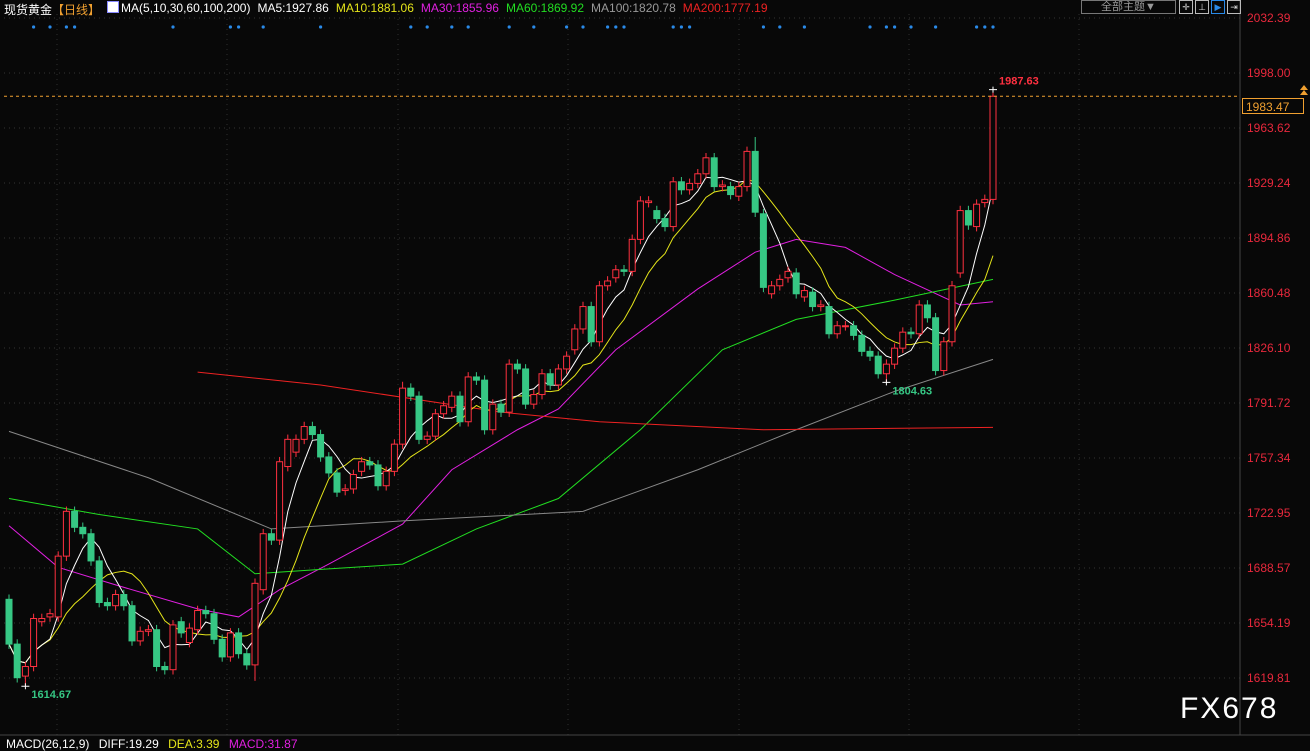  I want to click on crosshair-icon: ✛, so click(1186, 7).